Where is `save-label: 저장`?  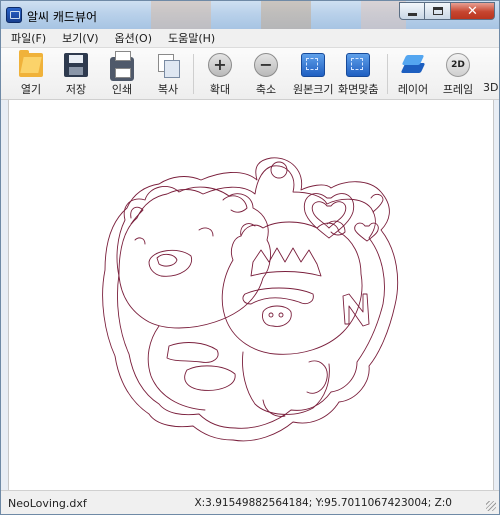
save-label: 저장 is located at coordinates (76, 89).